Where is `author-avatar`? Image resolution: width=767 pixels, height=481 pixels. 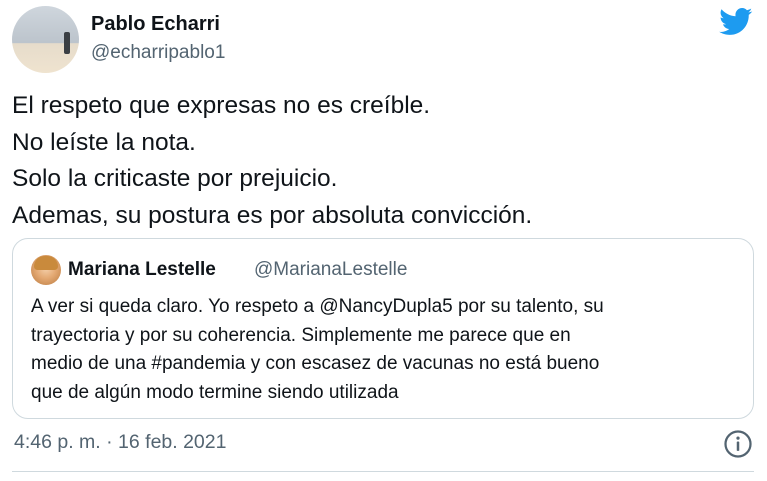
author-avatar is located at coordinates (45, 39).